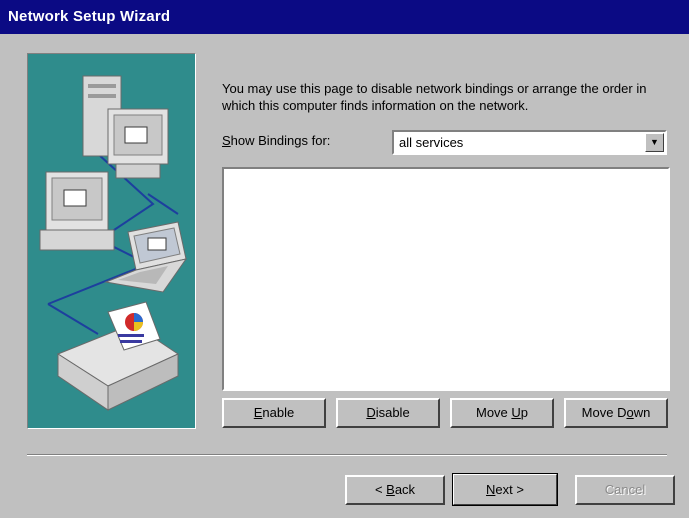 This screenshot has width=689, height=518. What do you see at coordinates (431, 142) in the screenshot?
I see `show-bindings-select-value: all services` at bounding box center [431, 142].